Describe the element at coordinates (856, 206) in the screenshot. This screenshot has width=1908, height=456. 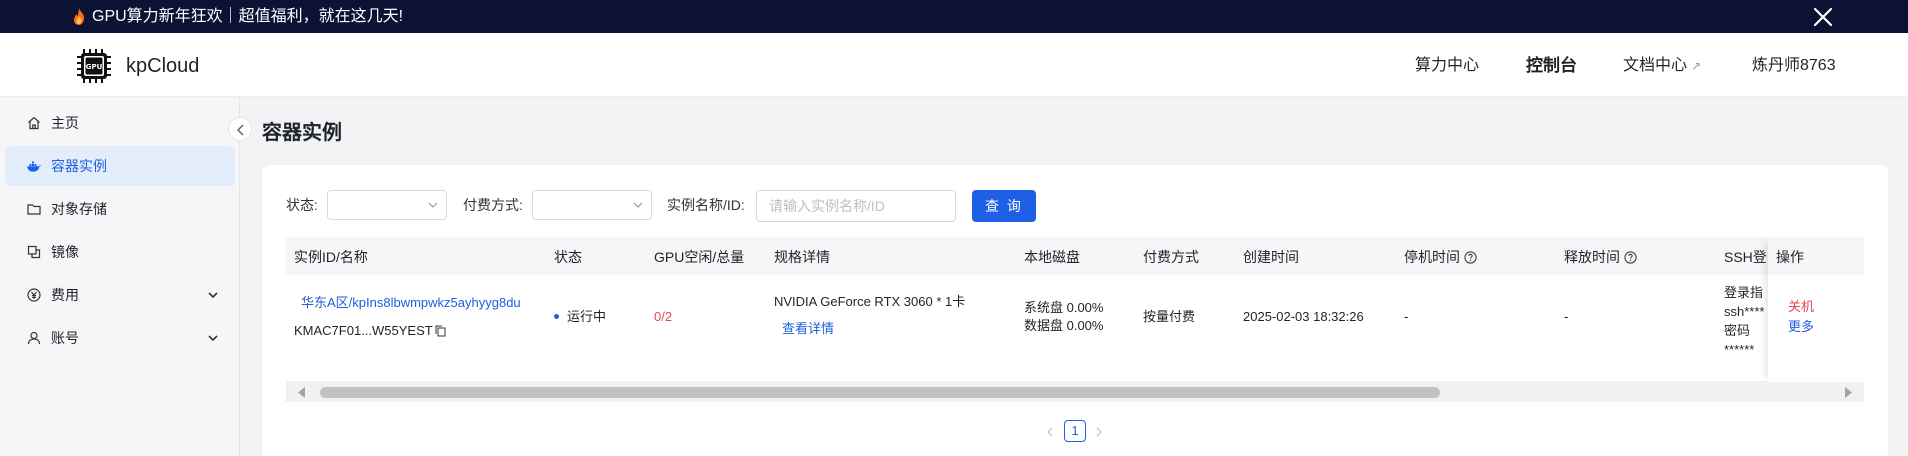
I see `instance-search-input` at that location.